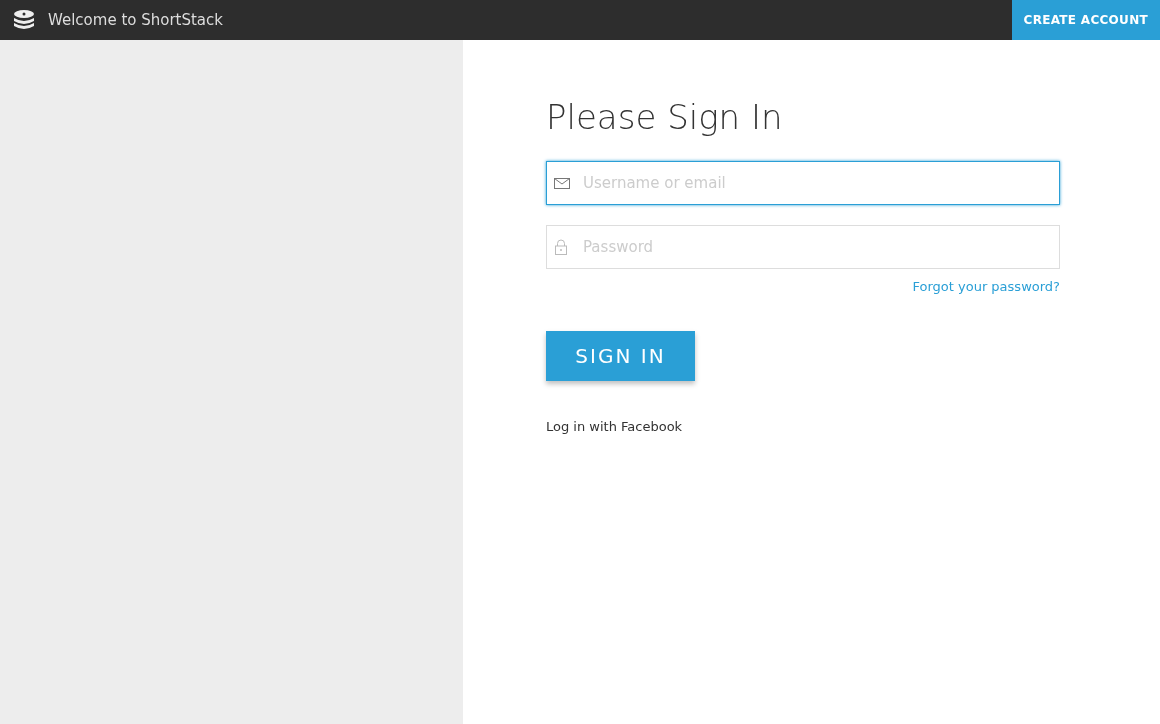 The image size is (1160, 724). I want to click on lock-icon, so click(561, 247).